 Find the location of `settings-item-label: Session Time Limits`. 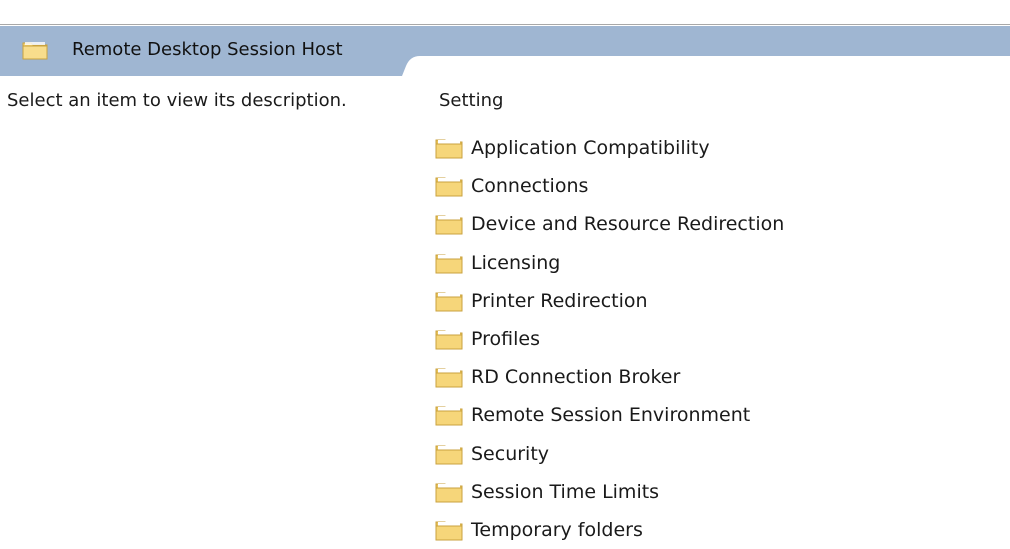

settings-item-label: Session Time Limits is located at coordinates (565, 491).